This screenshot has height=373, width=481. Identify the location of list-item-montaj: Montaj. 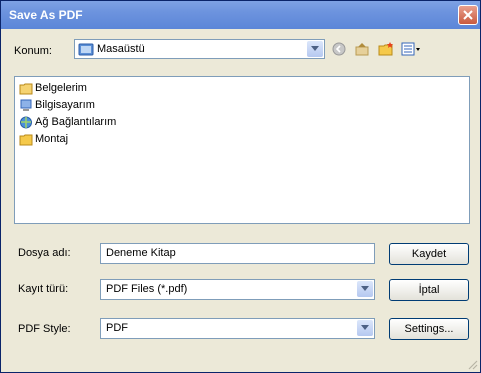
(43, 139).